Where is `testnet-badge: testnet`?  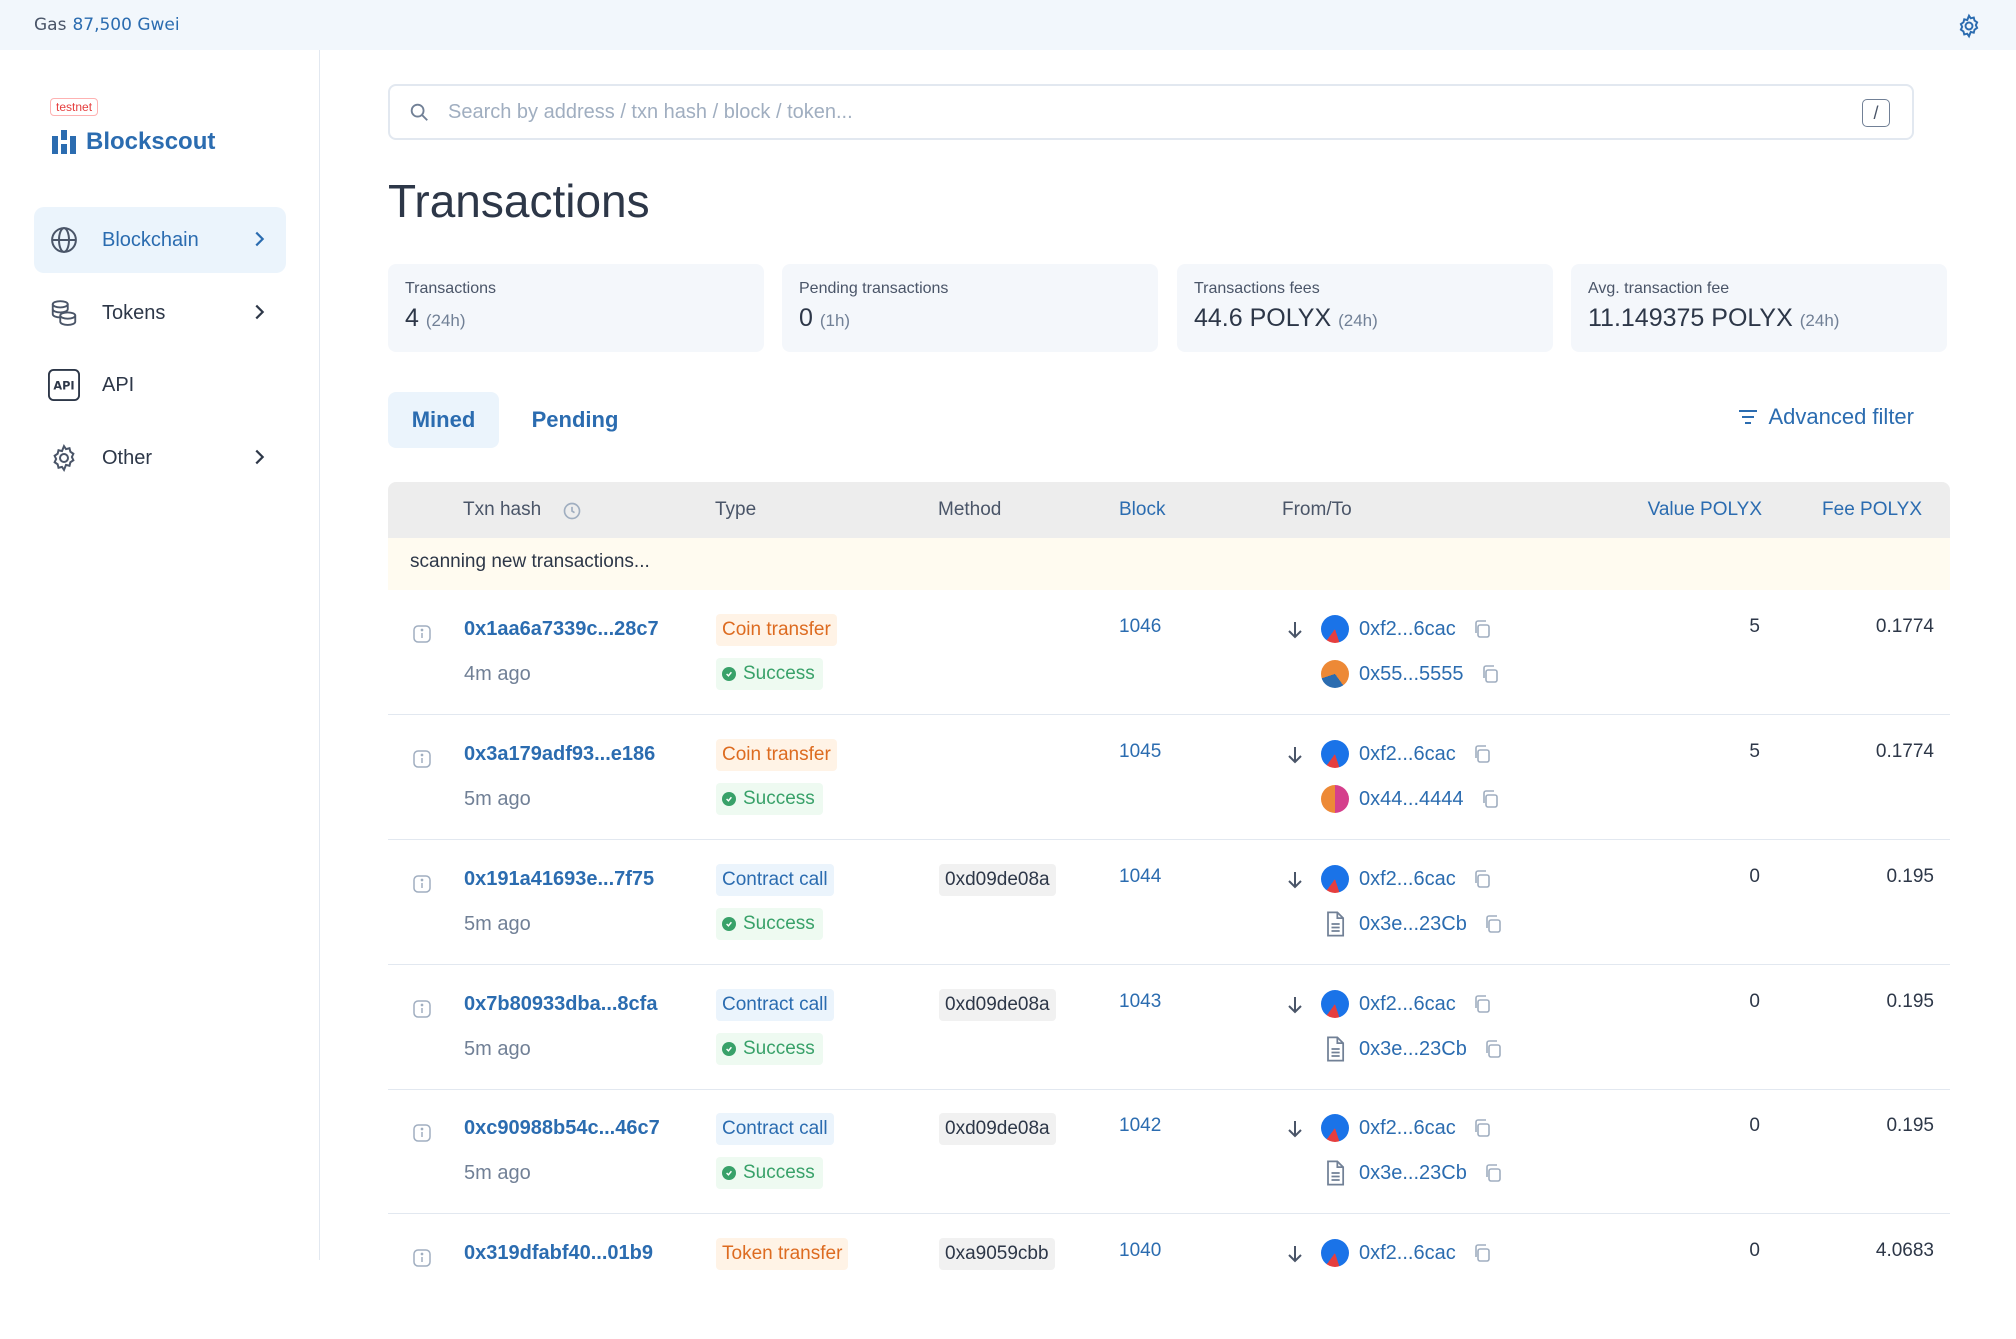
testnet-badge: testnet is located at coordinates (74, 107).